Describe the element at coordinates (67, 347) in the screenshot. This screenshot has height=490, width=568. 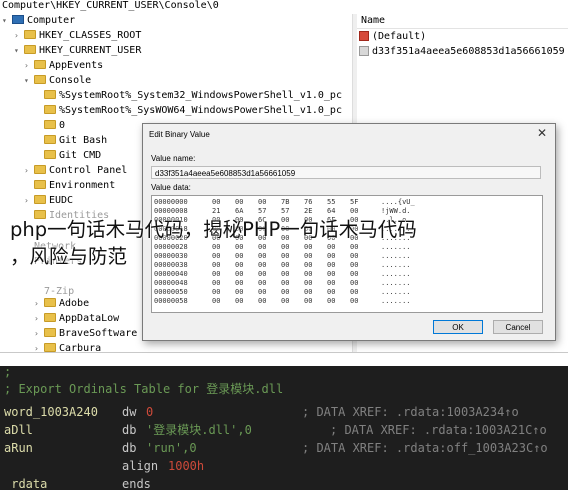
I see `tree-item-carbura: › Carbura` at that location.